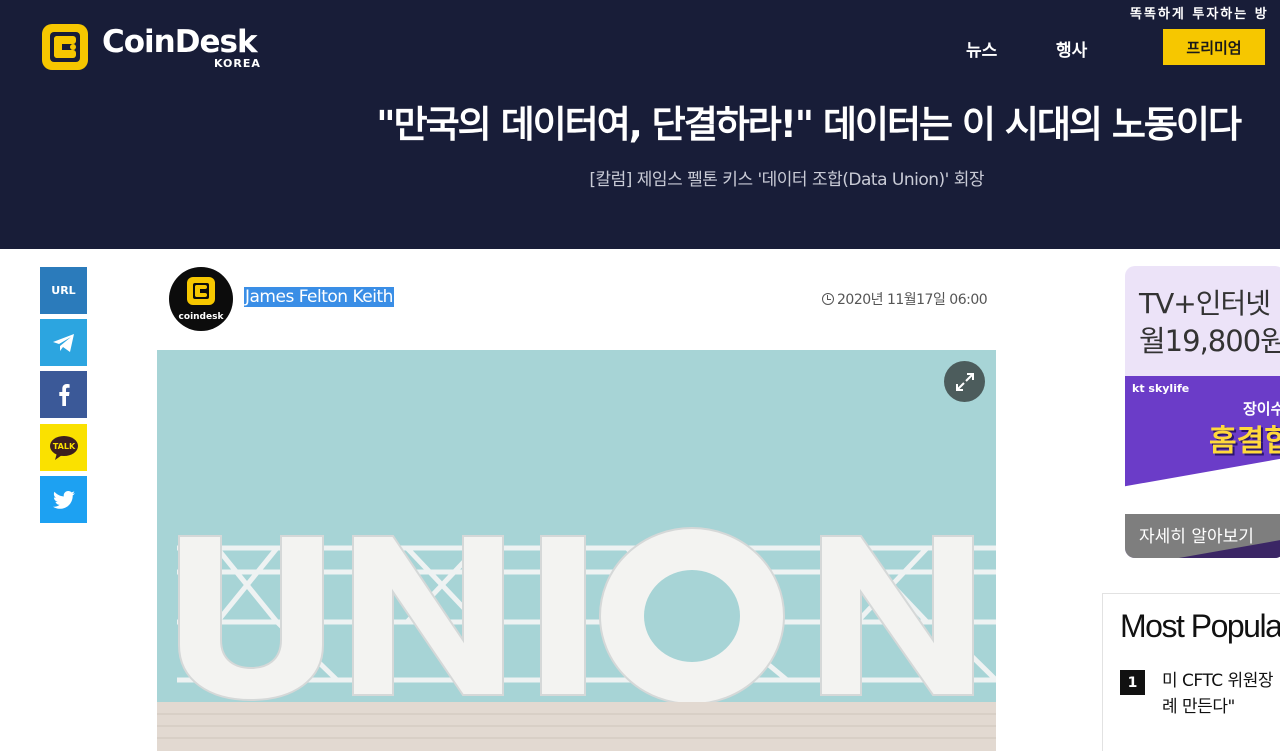 The image size is (1280, 751). I want to click on kakaotalk-icon: TALK, so click(63, 447).